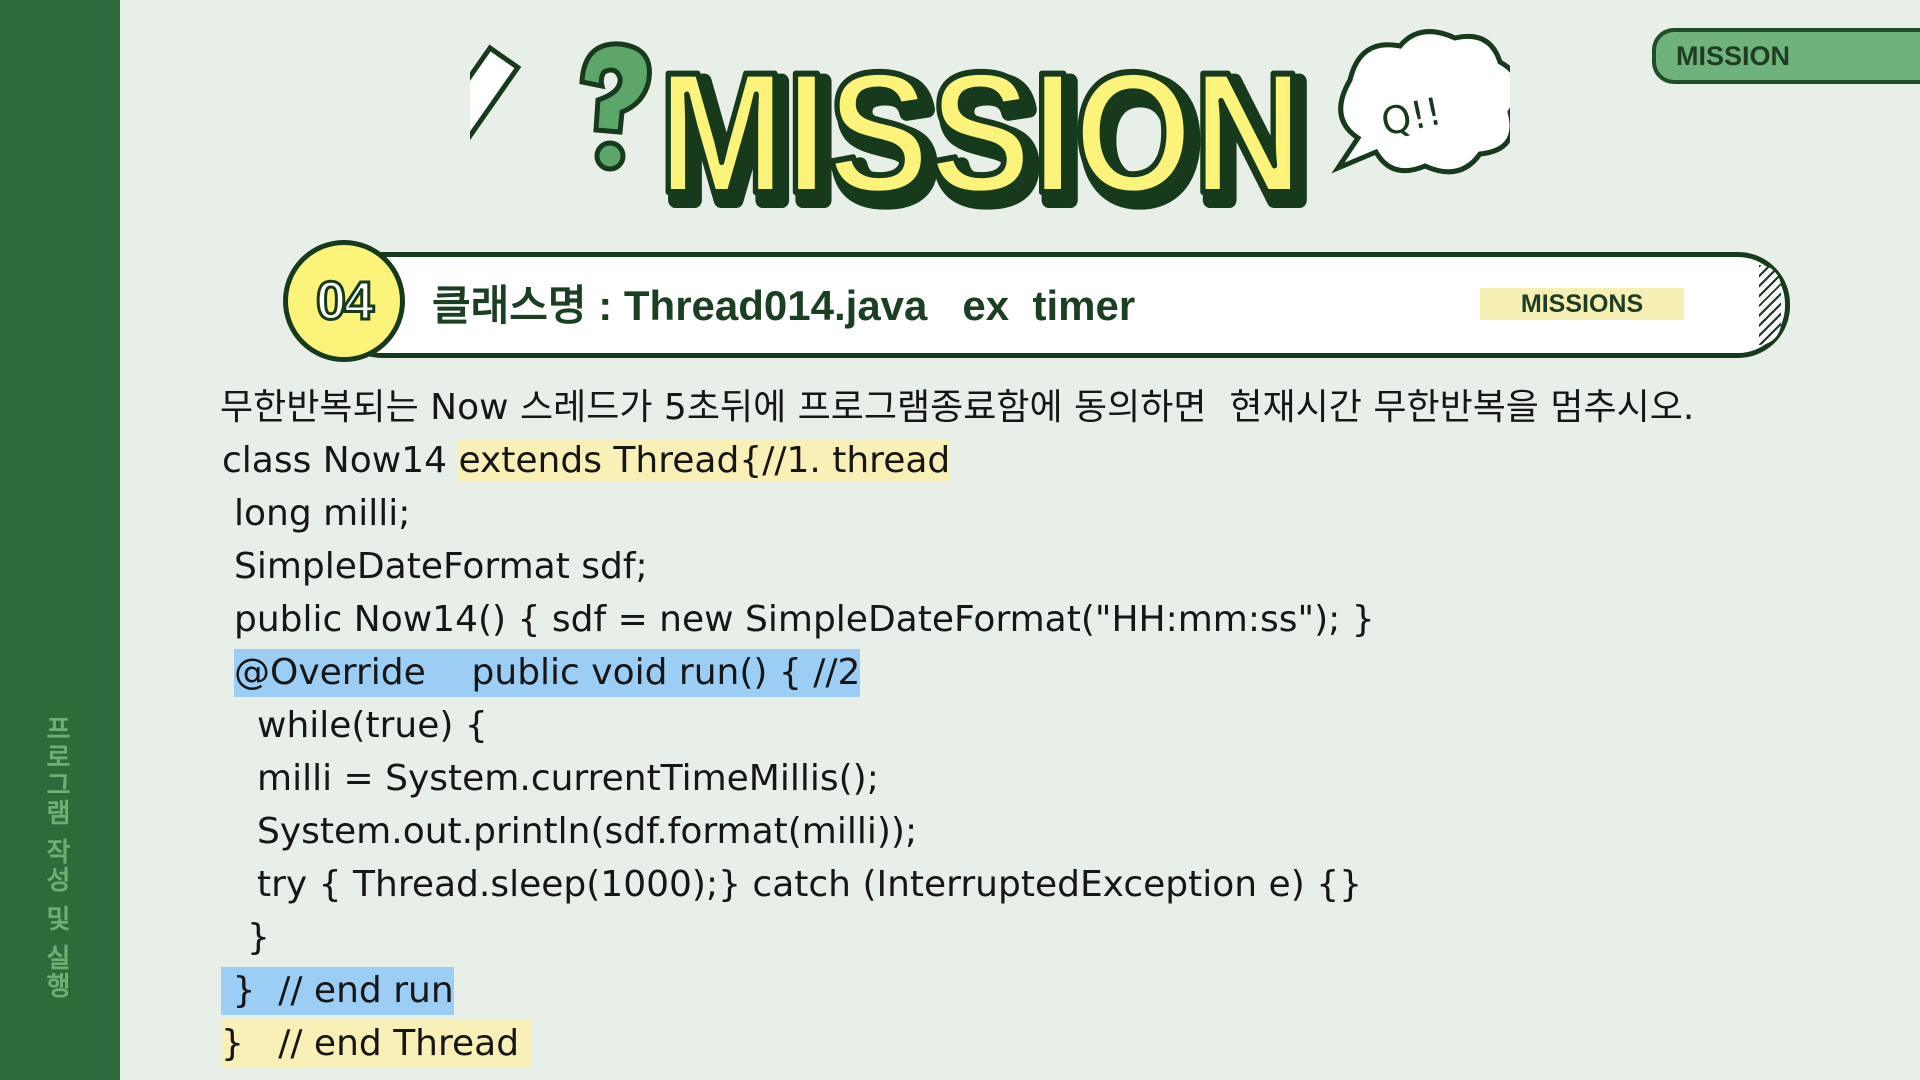  What do you see at coordinates (1420, 102) in the screenshot?
I see `speech-bubble-icon: Q!!` at bounding box center [1420, 102].